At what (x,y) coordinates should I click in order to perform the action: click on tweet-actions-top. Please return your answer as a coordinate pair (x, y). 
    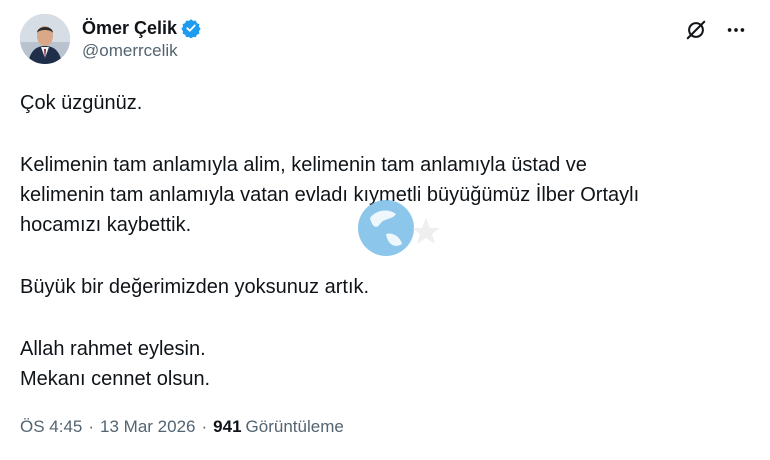
    Looking at the image, I should click on (716, 30).